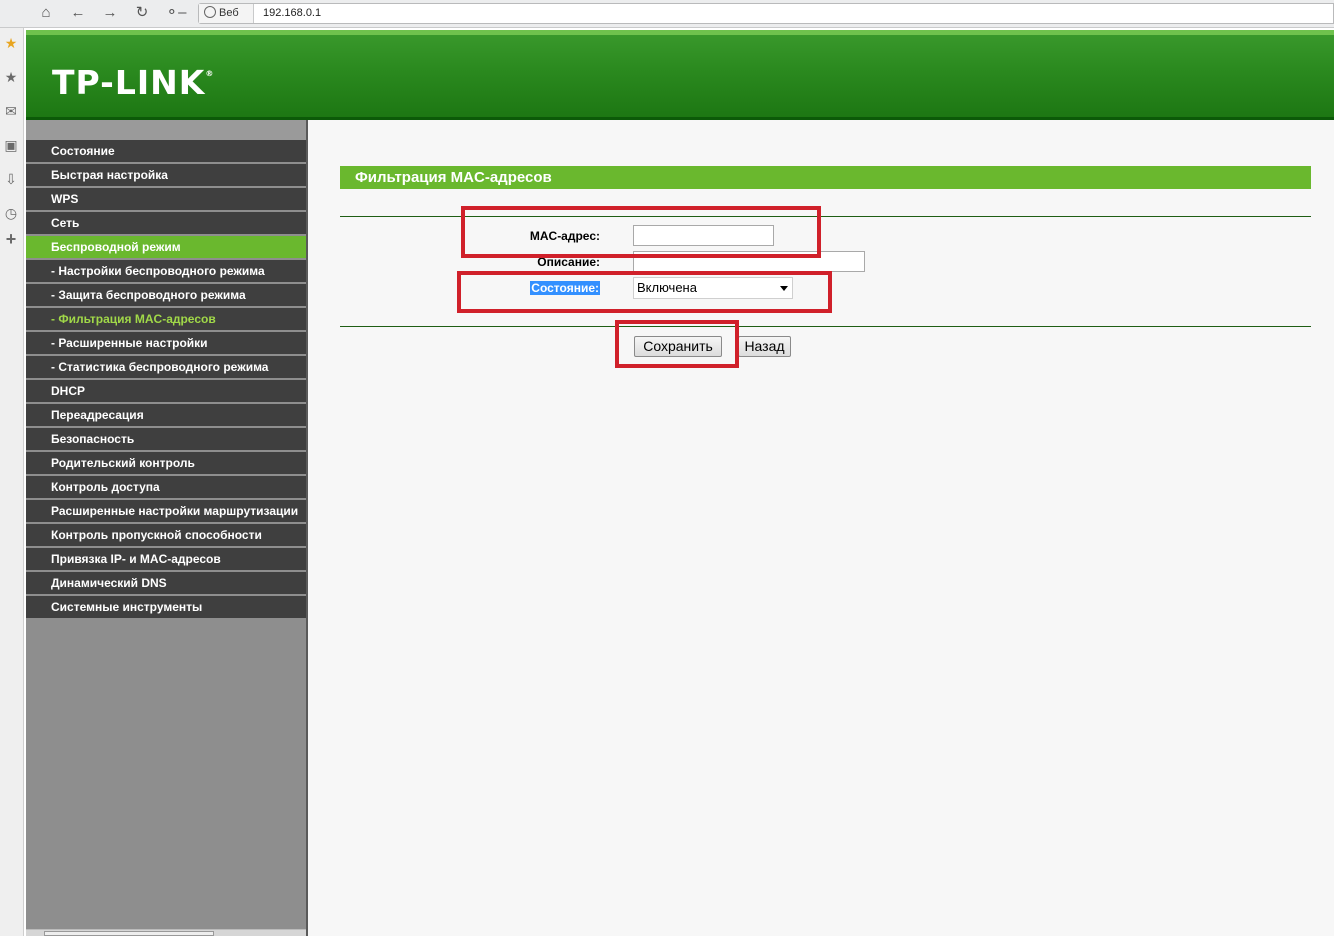  What do you see at coordinates (166, 319) in the screenshot?
I see `nav-item-mac-filtering: - Фильтрация MAC-адресов` at bounding box center [166, 319].